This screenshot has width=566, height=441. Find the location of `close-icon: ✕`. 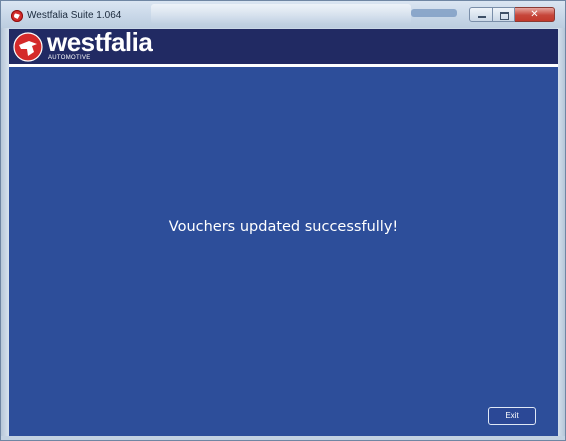

close-icon: ✕ is located at coordinates (534, 14).